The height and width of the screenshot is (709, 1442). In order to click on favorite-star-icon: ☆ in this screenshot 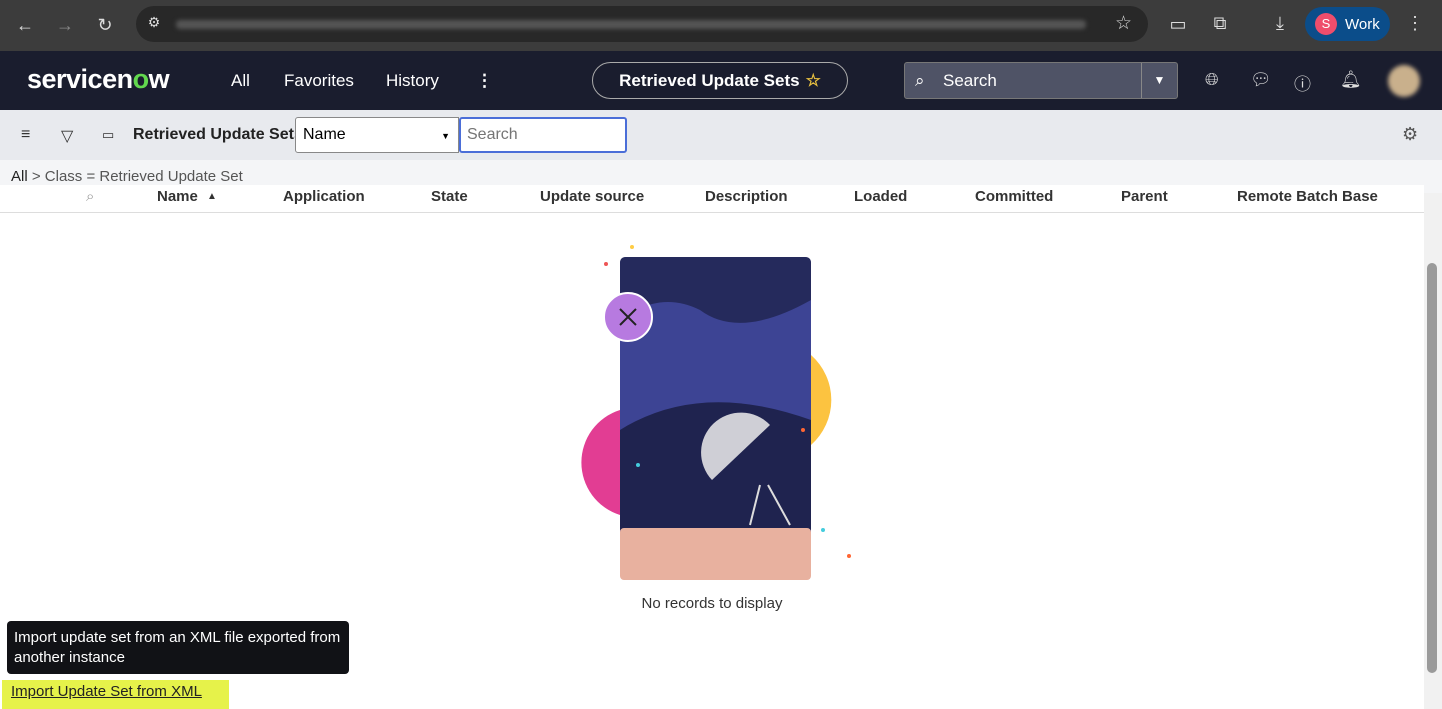, I will do `click(813, 80)`.